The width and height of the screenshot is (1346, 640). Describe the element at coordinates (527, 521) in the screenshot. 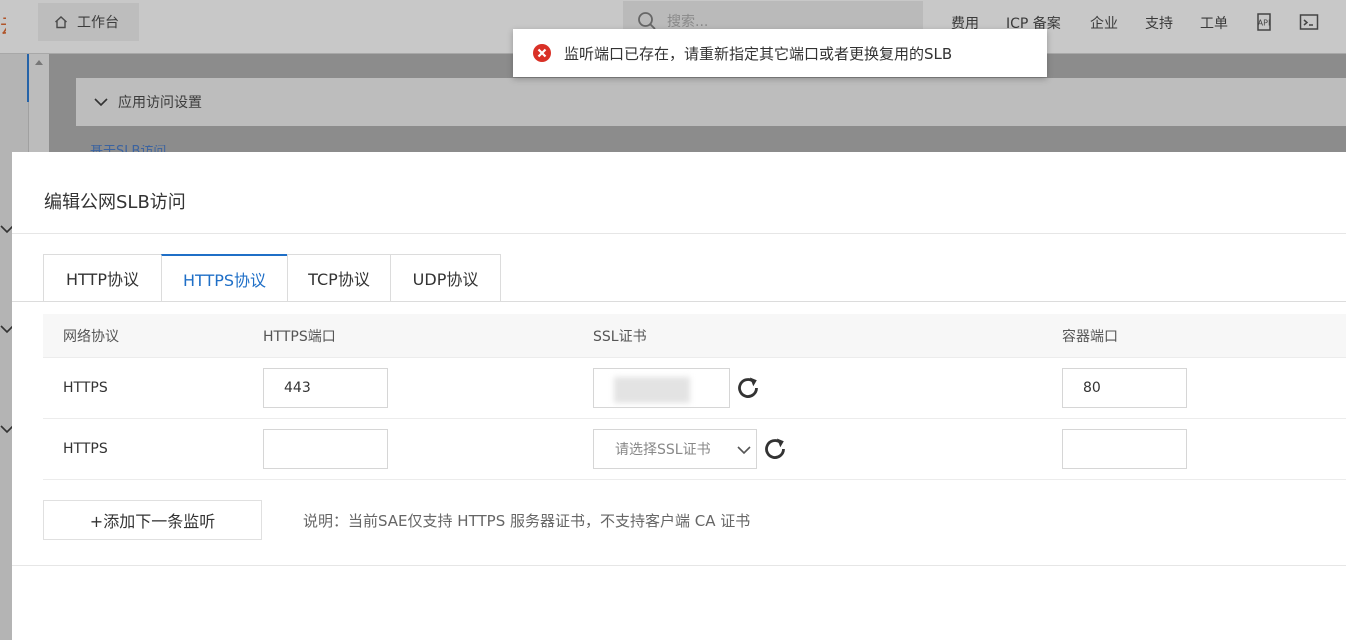

I see `https-cert-note: 说明：当前SAE仅支持 HTTPS 服务器证书，不支持客户端 CA 证书` at that location.